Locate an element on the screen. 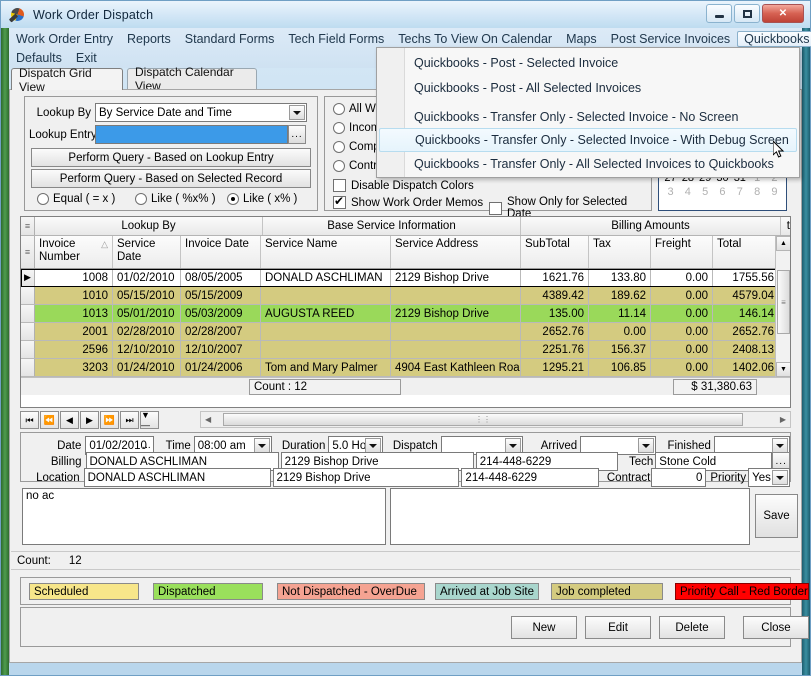  perform-query-lookup-entry-button: Perform Query - Based on Lookup Entry is located at coordinates (171, 157).